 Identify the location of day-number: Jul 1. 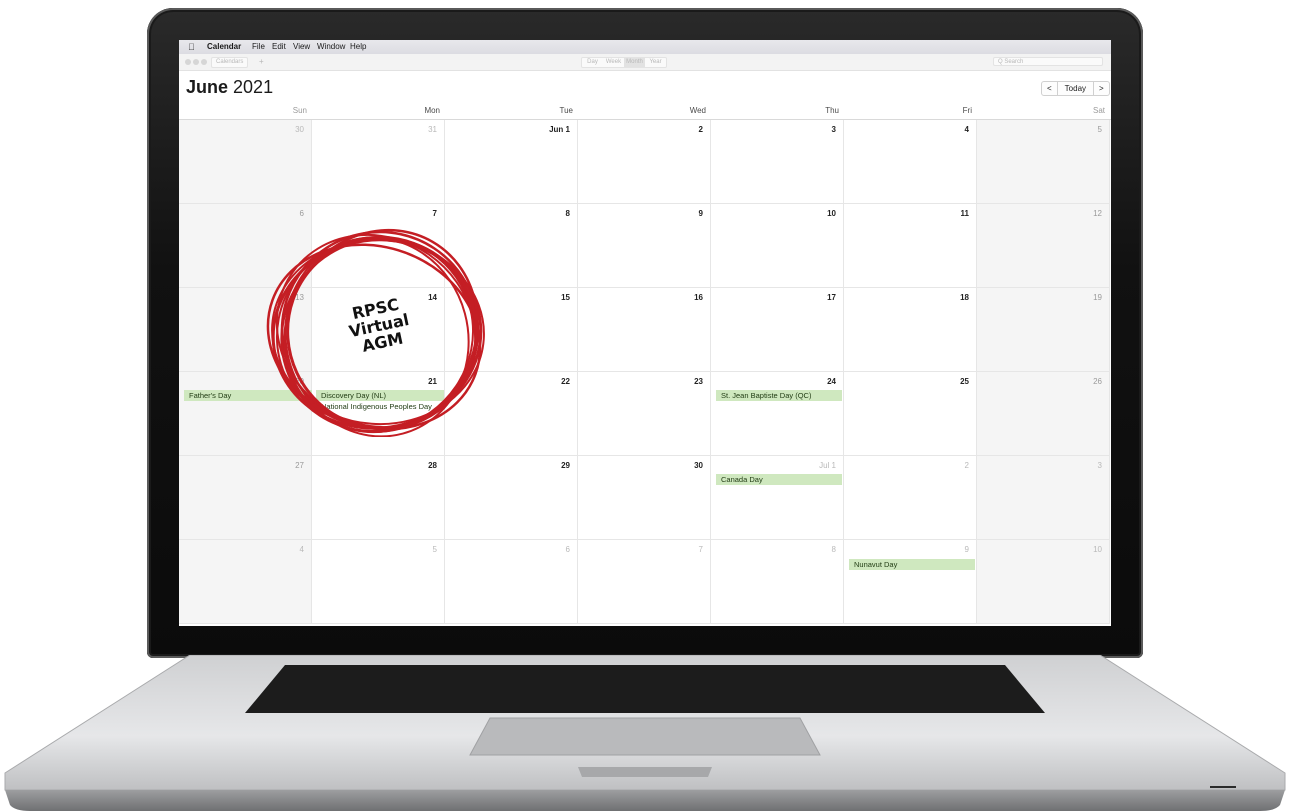
(827, 465).